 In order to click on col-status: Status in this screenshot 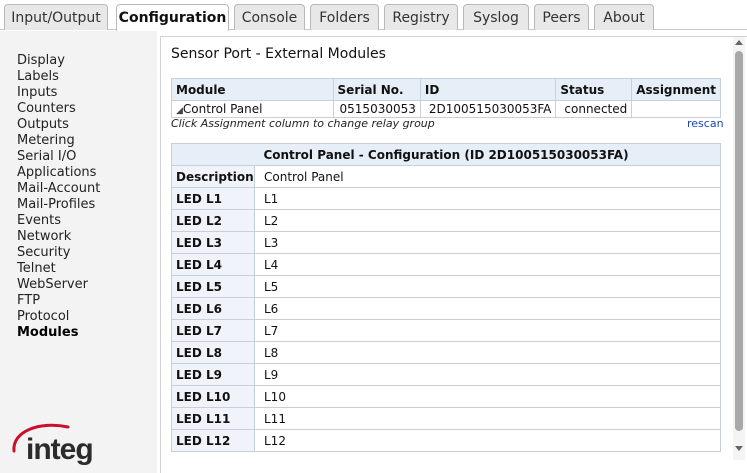, I will do `click(594, 89)`.